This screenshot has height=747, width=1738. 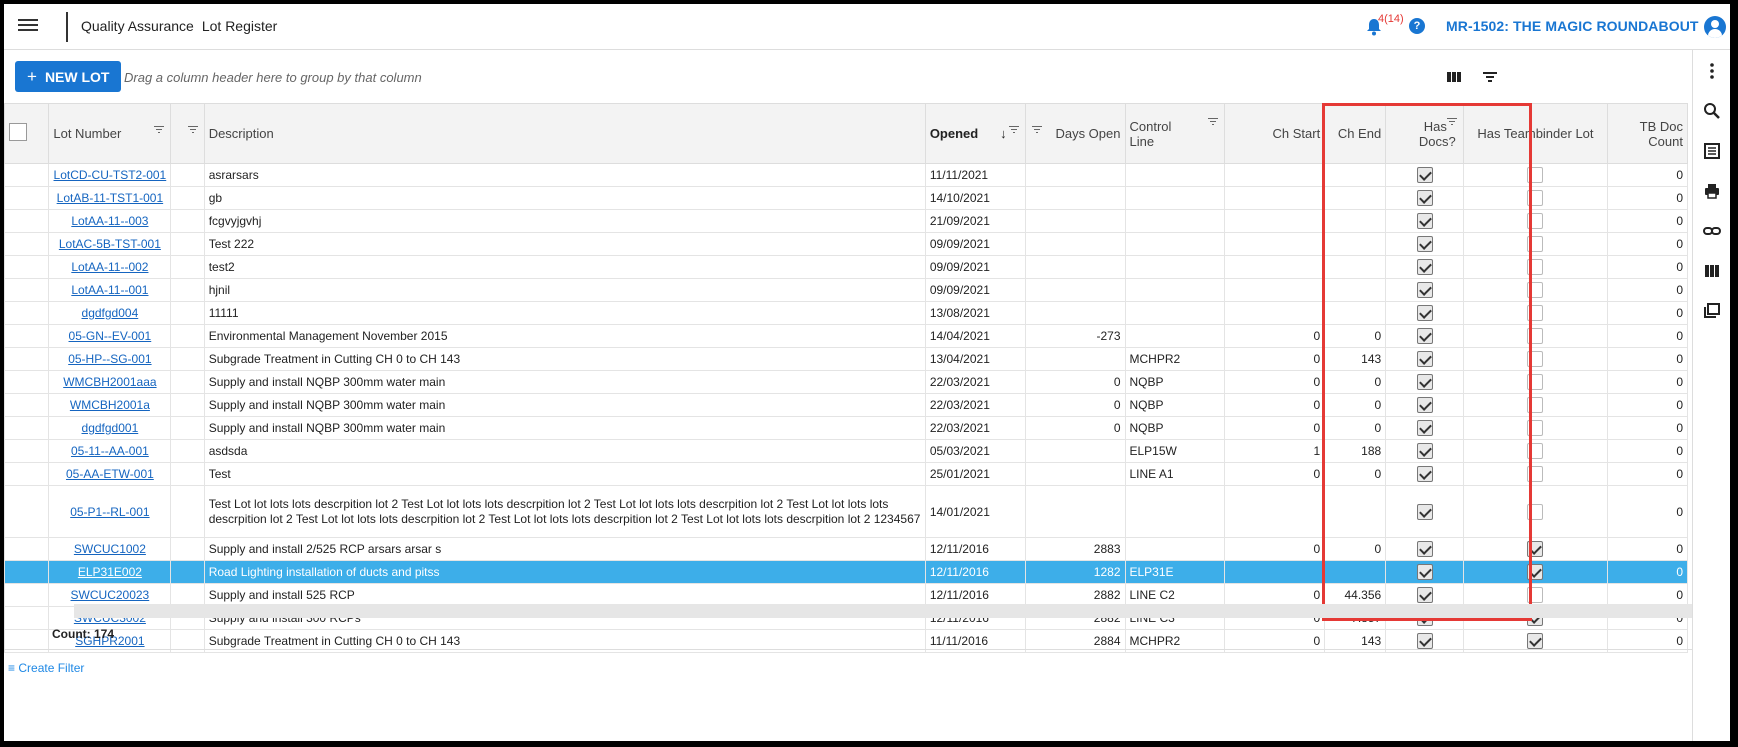 I want to click on column-header-days-open: Days Open, so click(x=1075, y=133).